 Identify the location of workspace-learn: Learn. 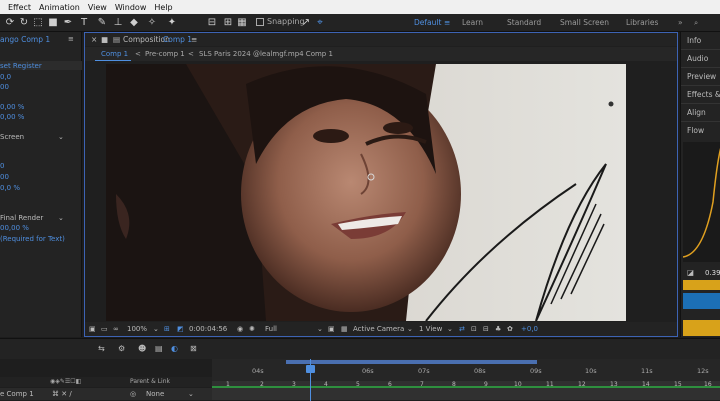
(472, 22).